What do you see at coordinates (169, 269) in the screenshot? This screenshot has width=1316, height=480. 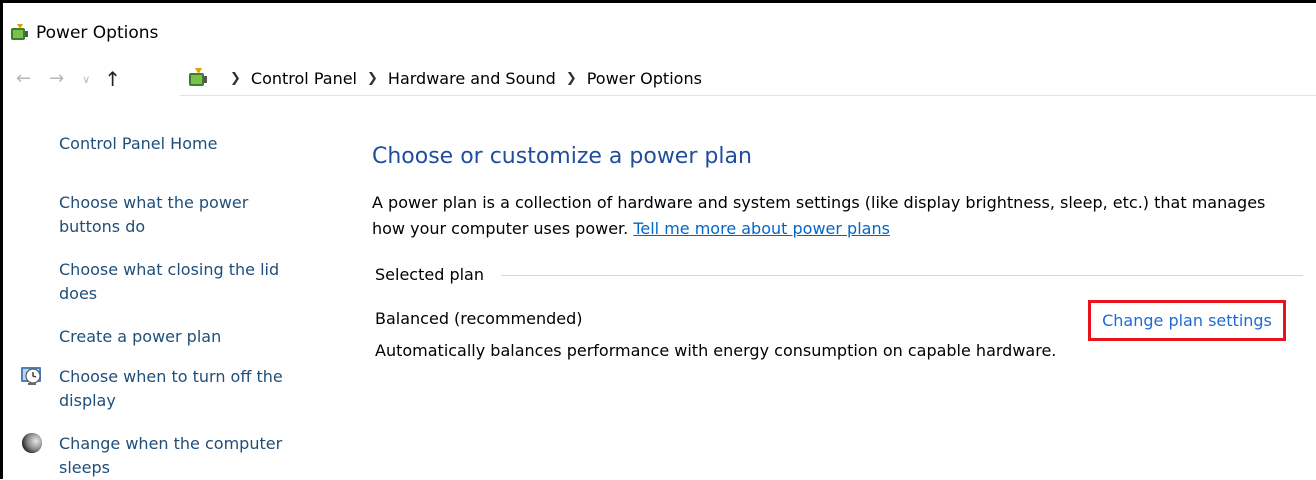 I see `sidebar-item-label: Choose what closing the lid` at bounding box center [169, 269].